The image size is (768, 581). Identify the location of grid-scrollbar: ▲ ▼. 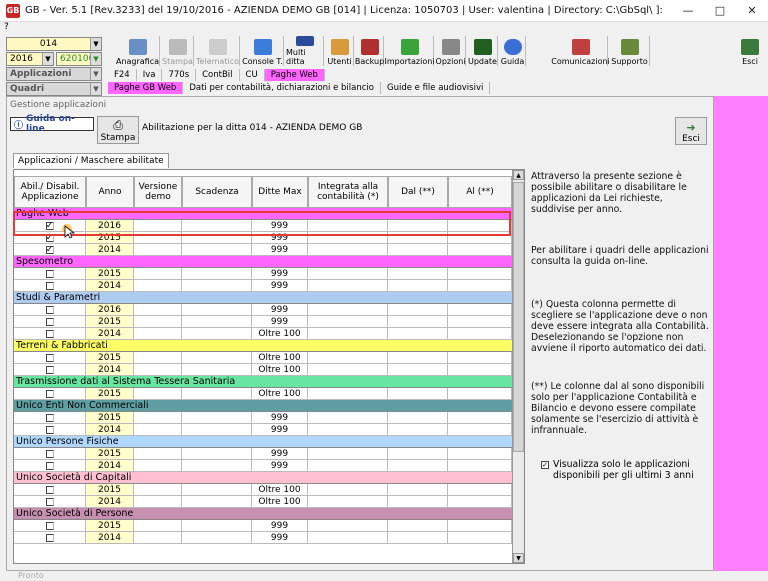
(518, 366).